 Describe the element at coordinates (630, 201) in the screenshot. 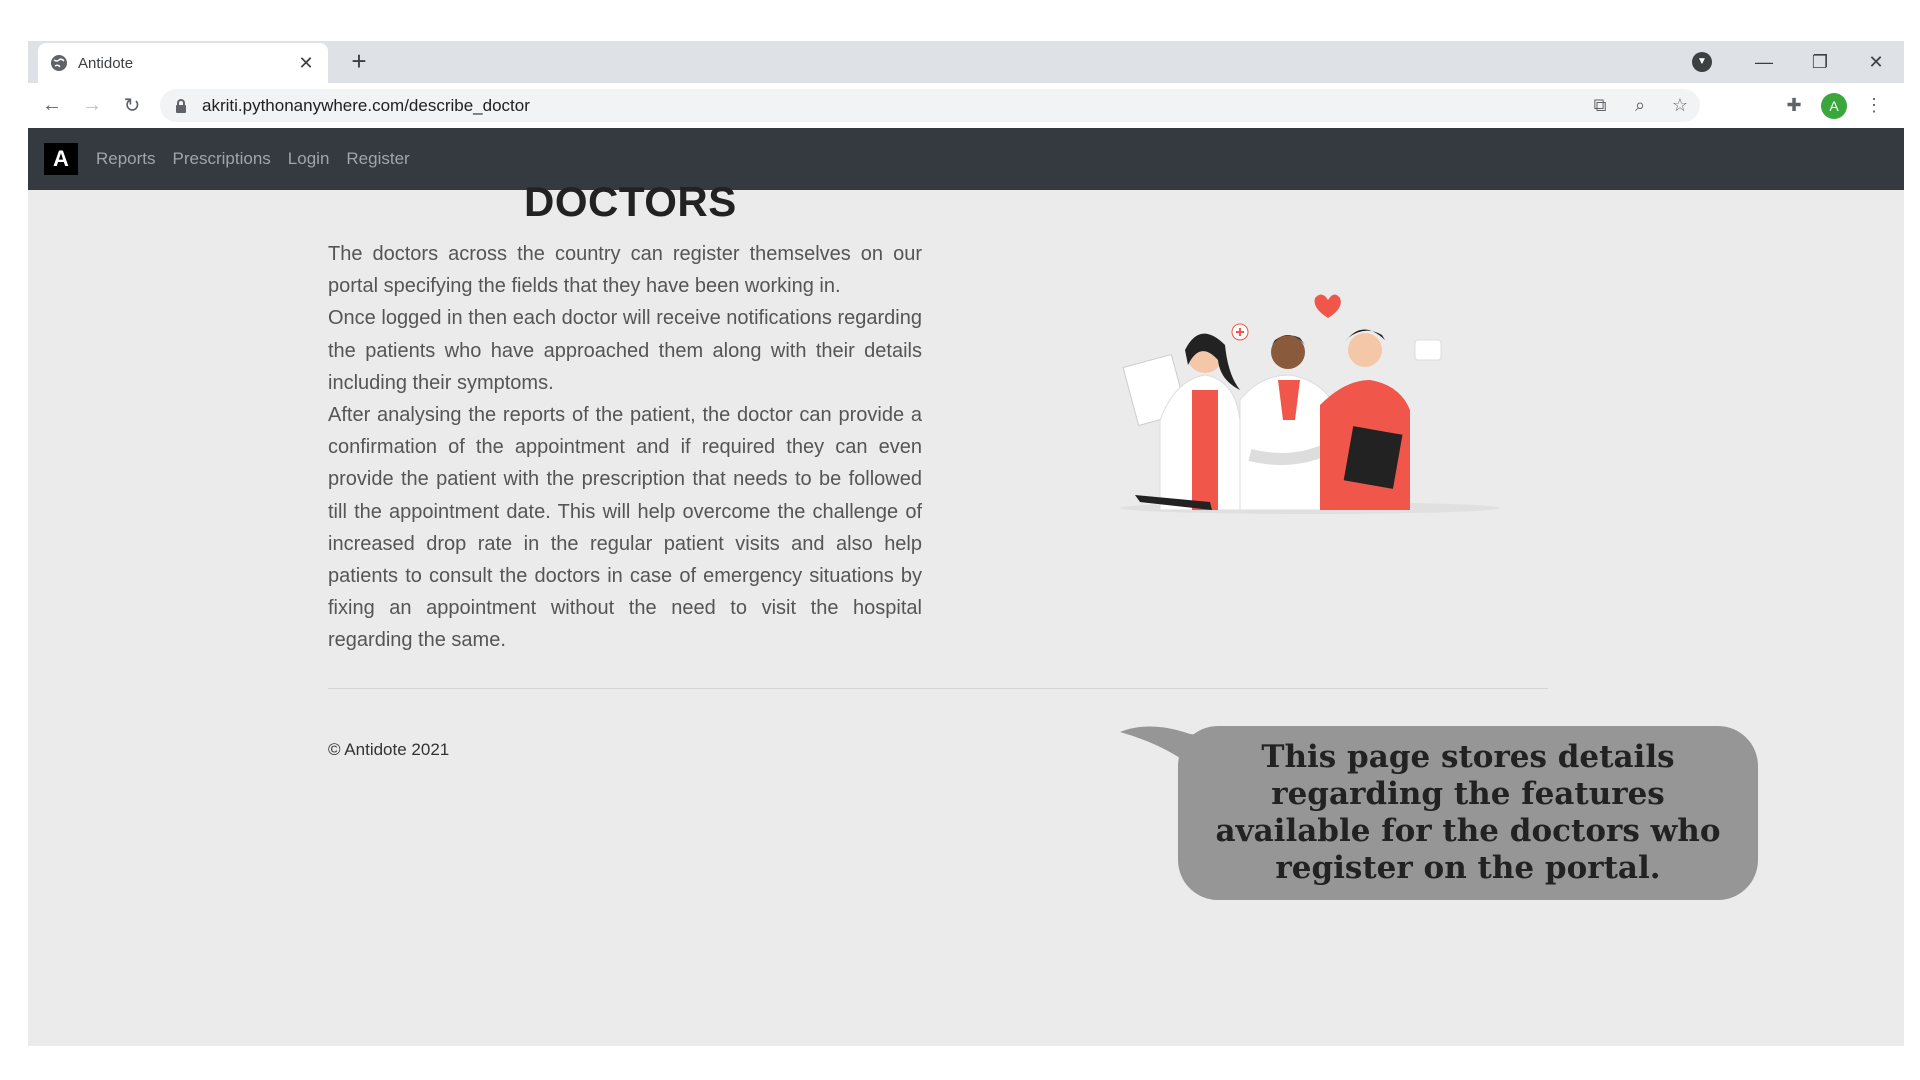

I see `page-title: DOCTORS` at that location.